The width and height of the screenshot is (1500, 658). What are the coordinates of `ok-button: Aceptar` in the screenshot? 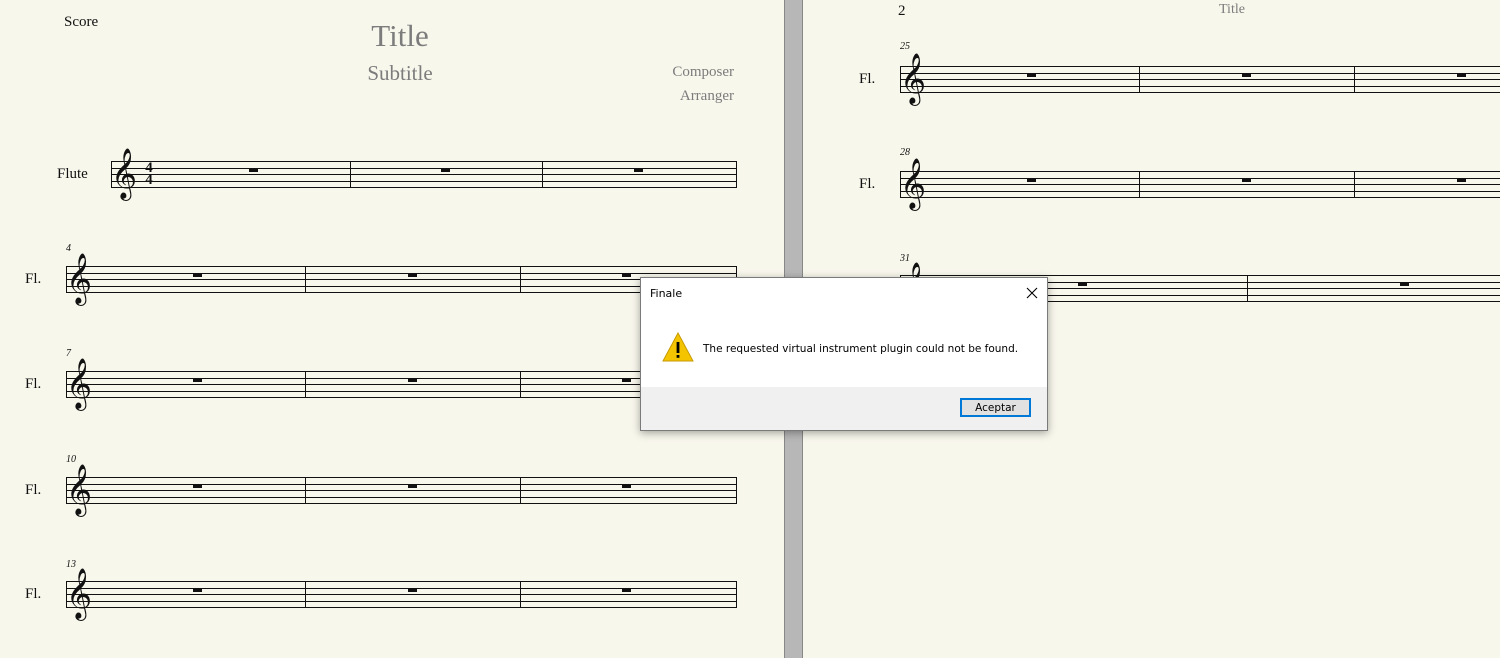 It's located at (995, 407).